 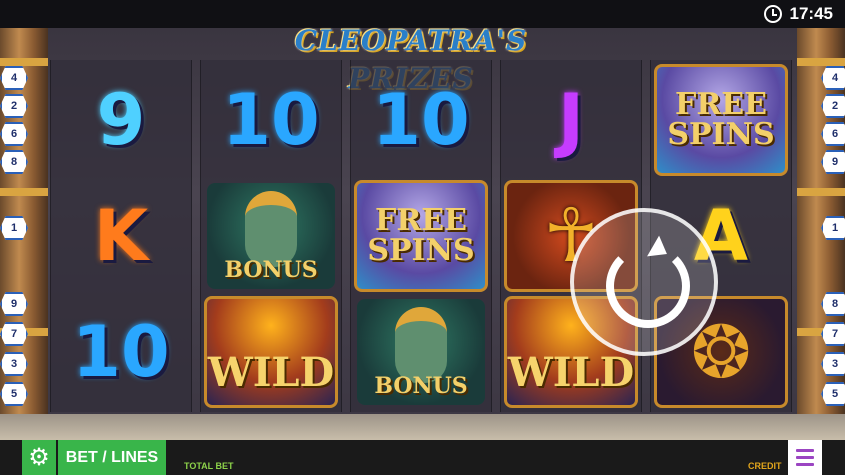 I want to click on symbol-letter: K, so click(x=121, y=236).